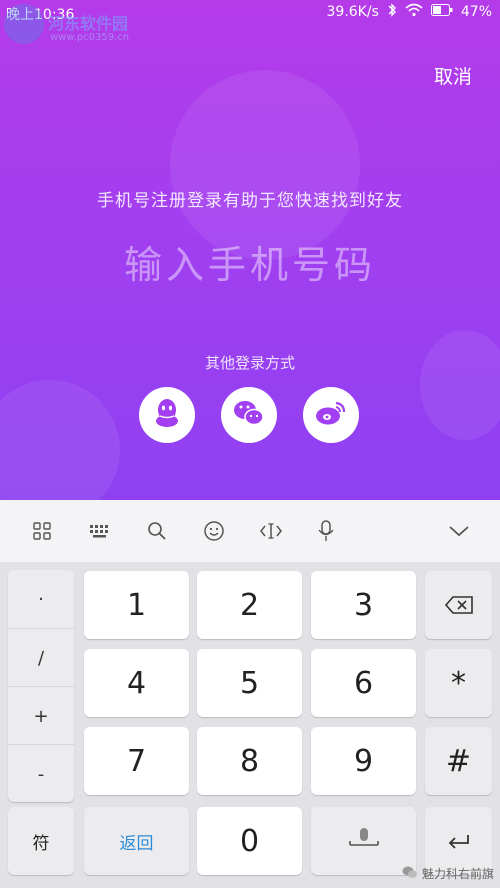 This screenshot has height=888, width=500. Describe the element at coordinates (249, 761) in the screenshot. I see `digit-key-8: 8` at that location.